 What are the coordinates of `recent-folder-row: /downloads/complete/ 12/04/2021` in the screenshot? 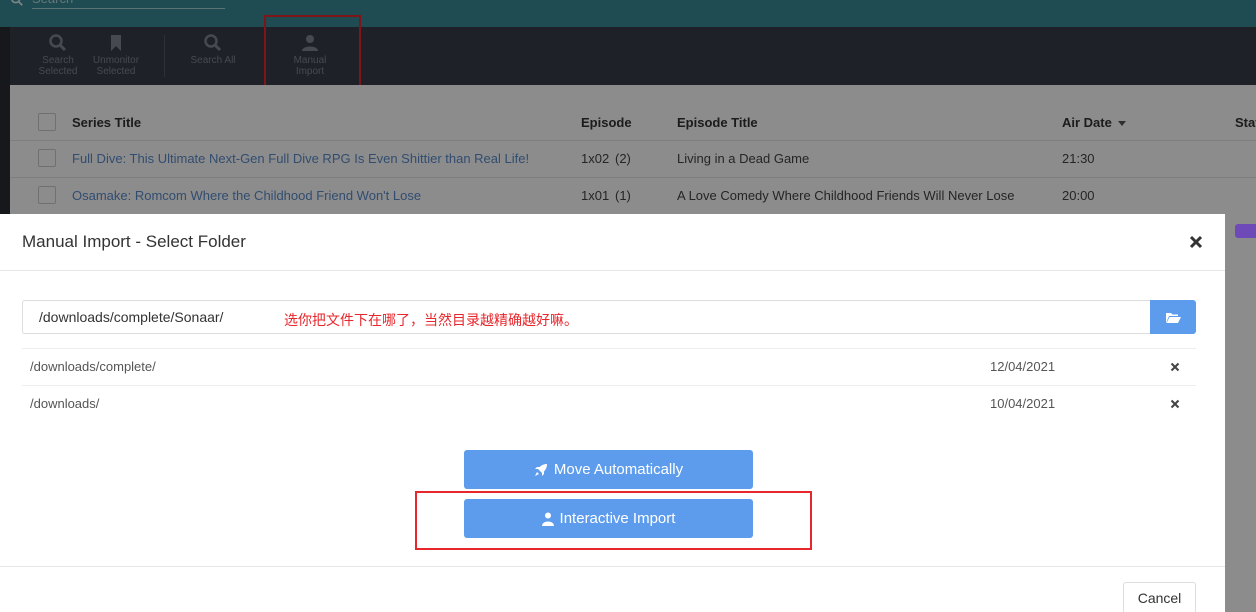 It's located at (609, 366).